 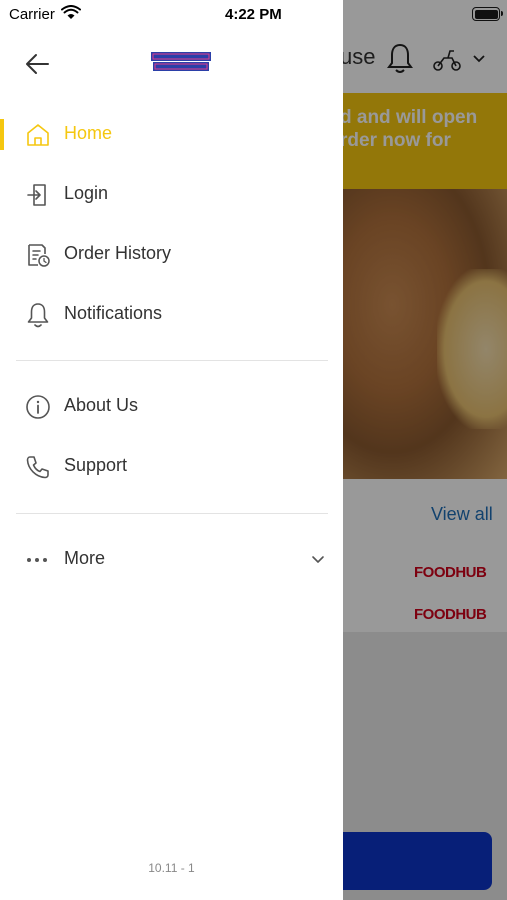 What do you see at coordinates (113, 313) in the screenshot?
I see `menu-item-label: Notifications` at bounding box center [113, 313].